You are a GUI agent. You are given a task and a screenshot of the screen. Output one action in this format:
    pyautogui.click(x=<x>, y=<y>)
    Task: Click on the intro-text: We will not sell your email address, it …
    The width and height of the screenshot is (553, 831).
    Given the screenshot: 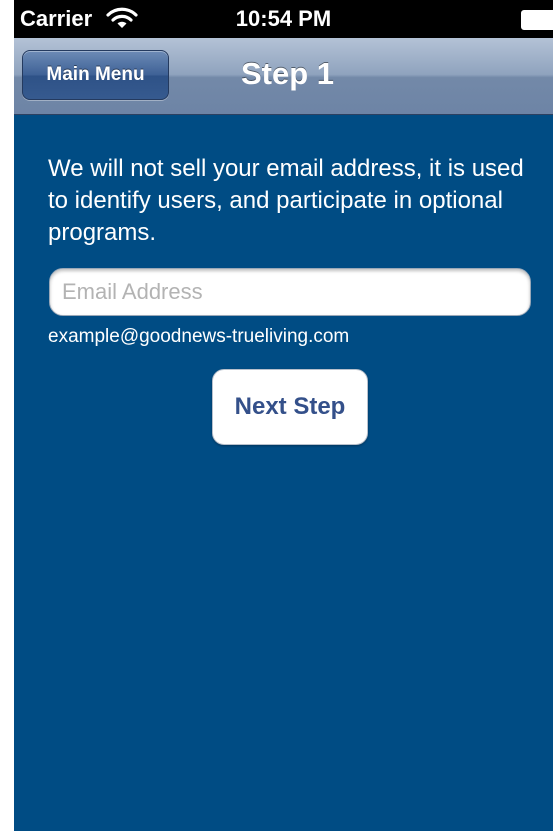 What is the action you would take?
    pyautogui.click(x=286, y=200)
    